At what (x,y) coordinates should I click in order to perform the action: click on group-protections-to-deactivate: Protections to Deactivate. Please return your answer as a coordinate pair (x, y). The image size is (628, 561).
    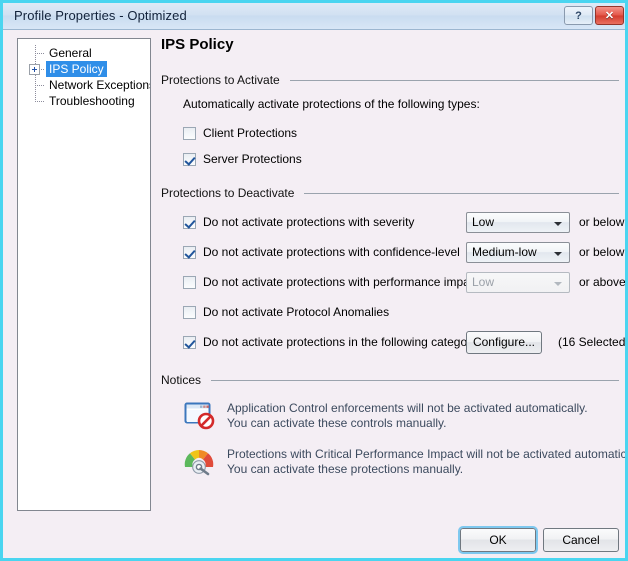
    Looking at the image, I should click on (390, 193).